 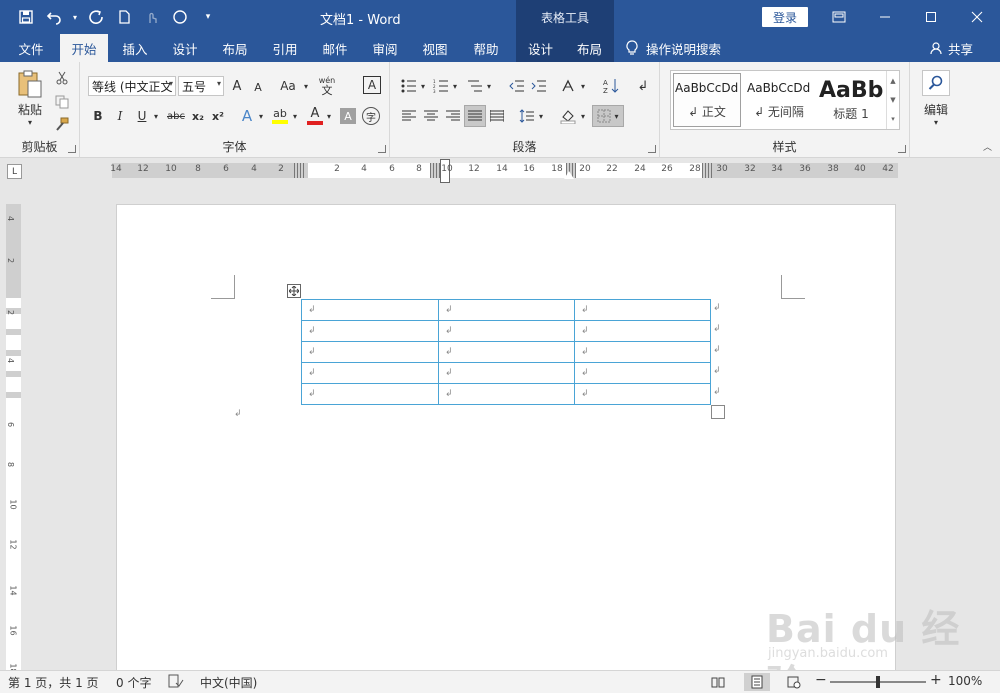 I want to click on table-column-marker, so click(x=435, y=170).